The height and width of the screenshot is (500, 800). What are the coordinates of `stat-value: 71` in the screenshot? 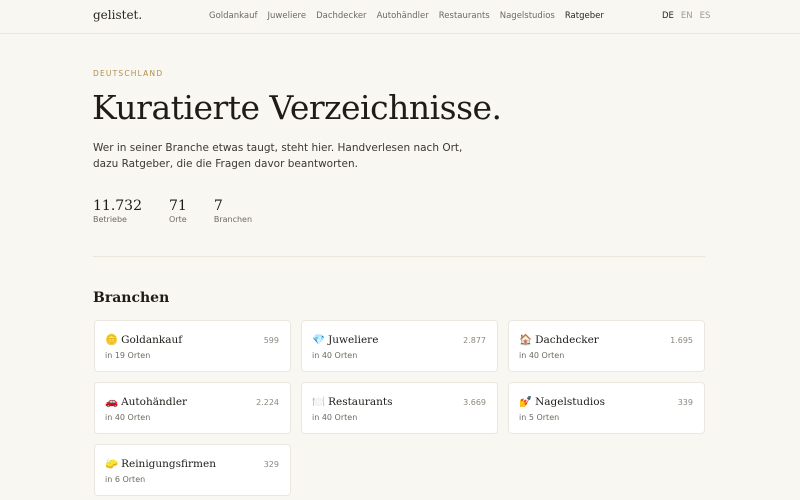 It's located at (178, 206).